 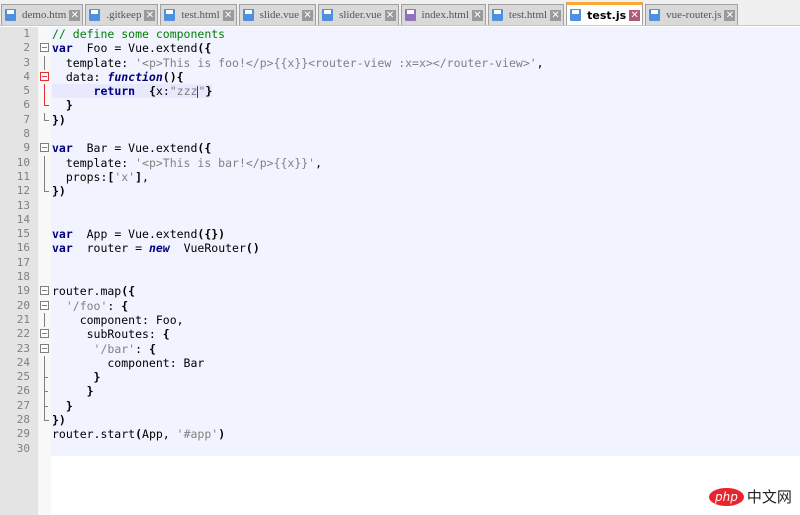 I want to click on code-line: 2 var Foo = Vue.extend({, so click(x=400, y=48).